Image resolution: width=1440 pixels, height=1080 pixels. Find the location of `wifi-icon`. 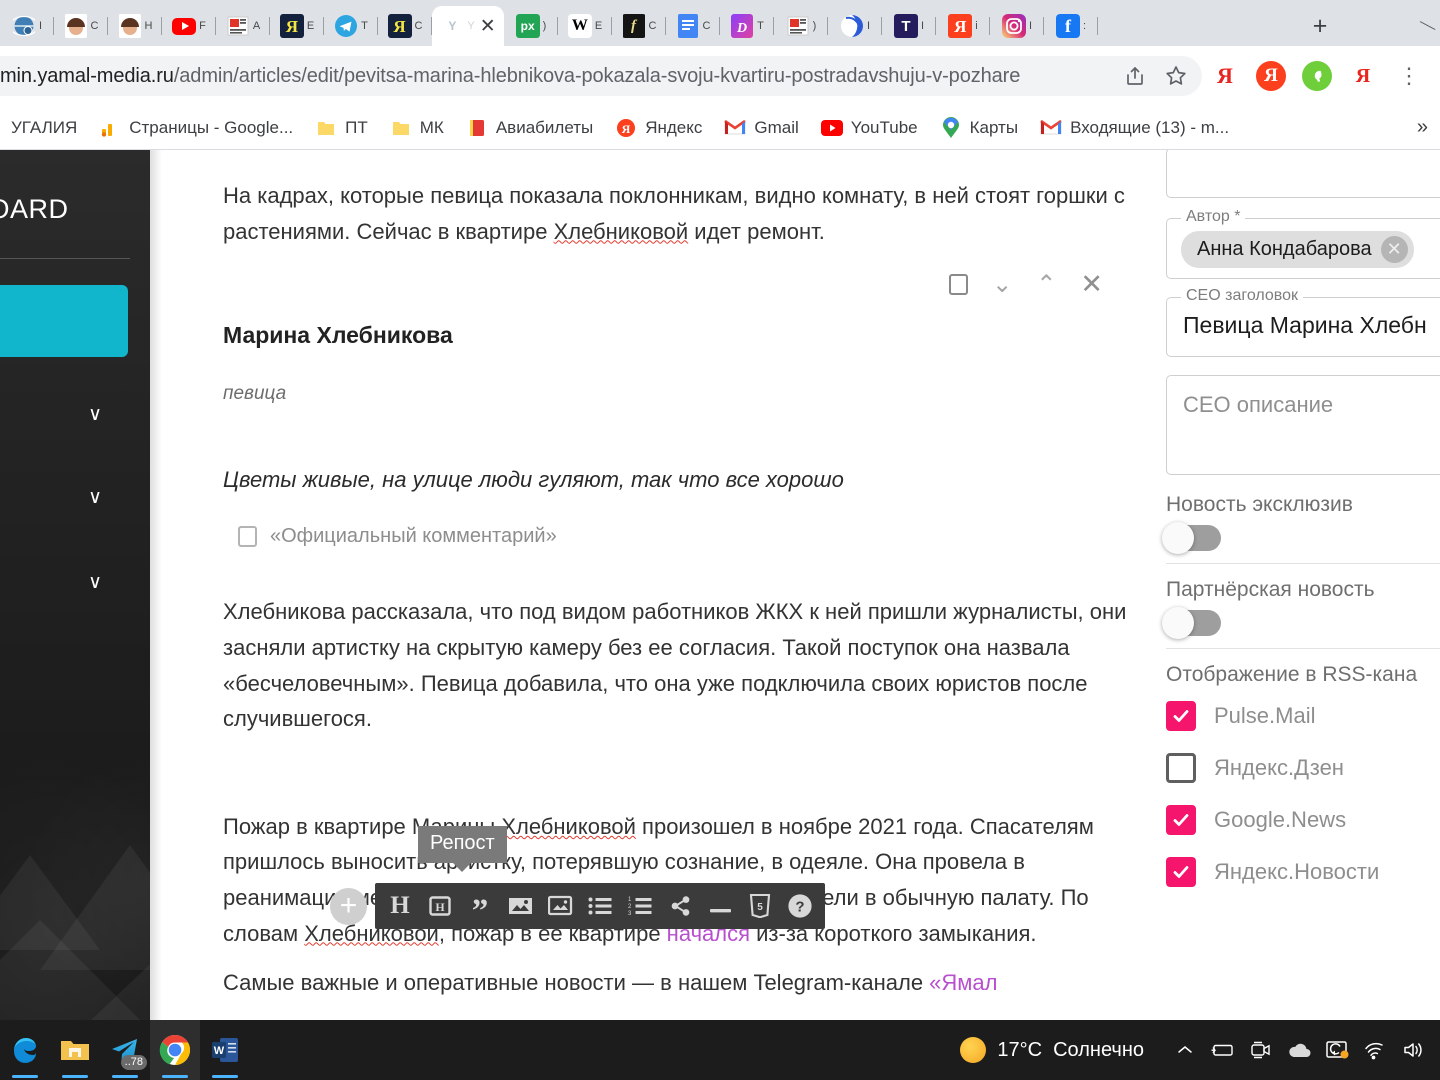

wifi-icon is located at coordinates (1375, 1050).